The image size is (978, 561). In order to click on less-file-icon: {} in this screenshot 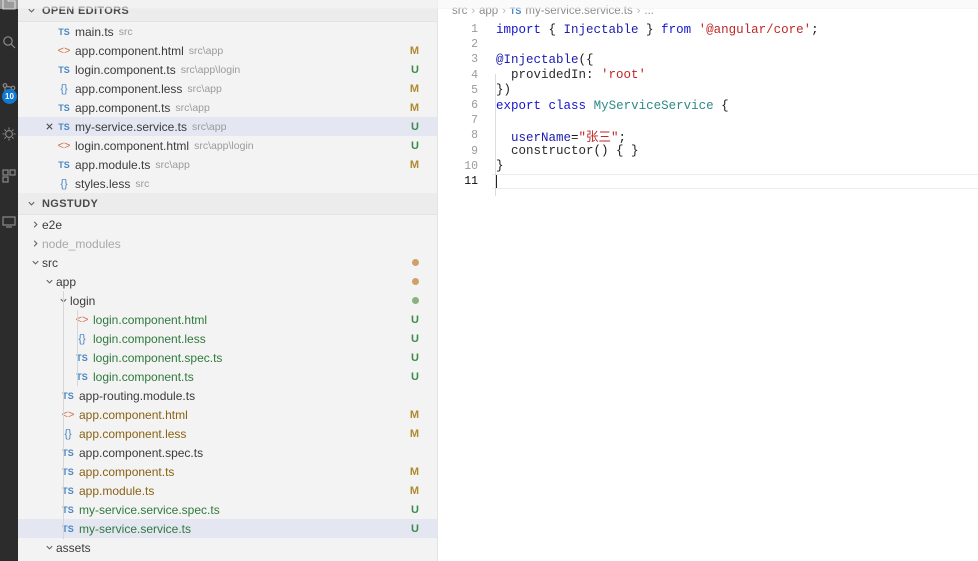, I will do `click(64, 183)`.